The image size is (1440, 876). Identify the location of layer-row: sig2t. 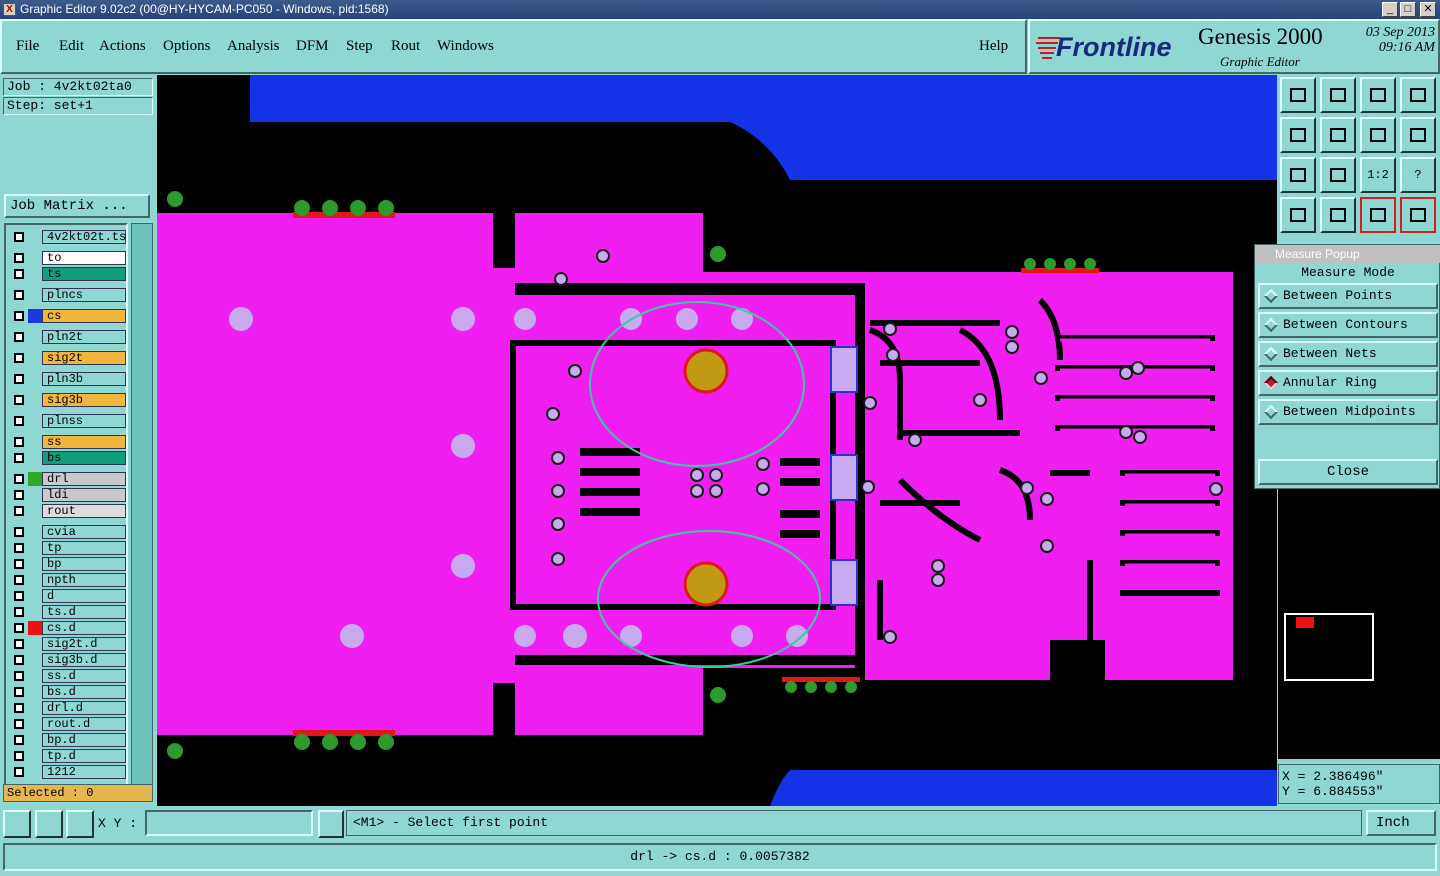
(68, 358).